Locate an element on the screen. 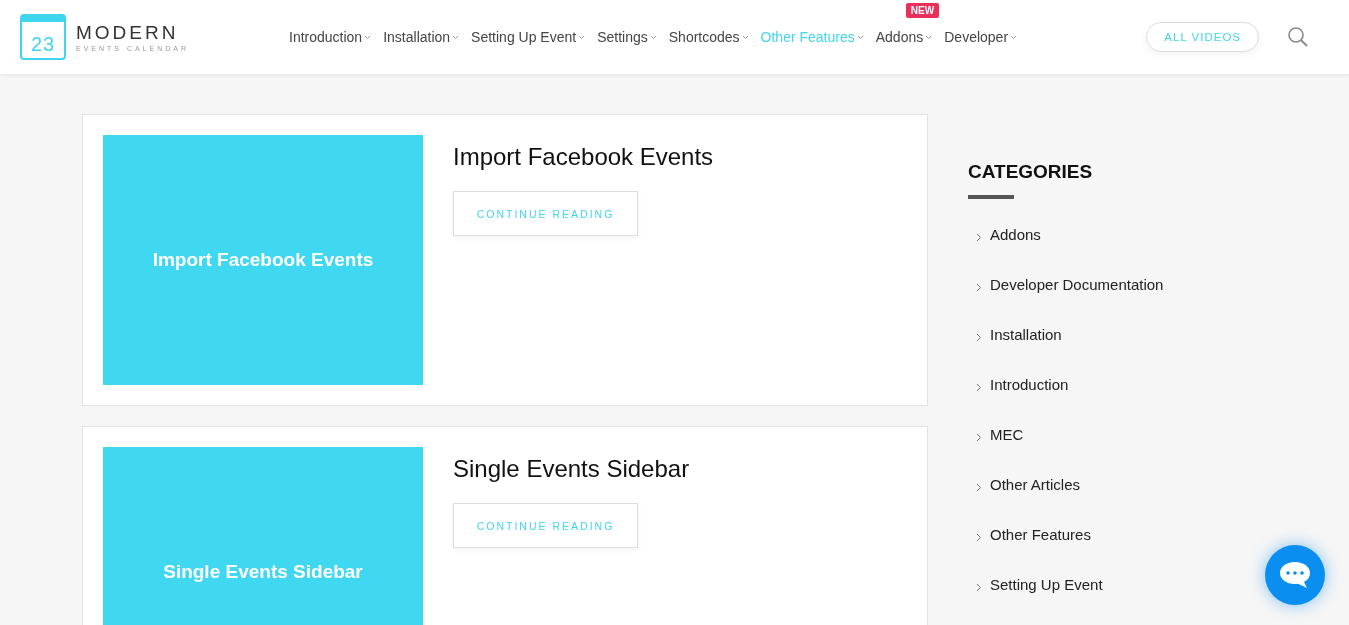  category-link: Addons is located at coordinates (1066, 234).